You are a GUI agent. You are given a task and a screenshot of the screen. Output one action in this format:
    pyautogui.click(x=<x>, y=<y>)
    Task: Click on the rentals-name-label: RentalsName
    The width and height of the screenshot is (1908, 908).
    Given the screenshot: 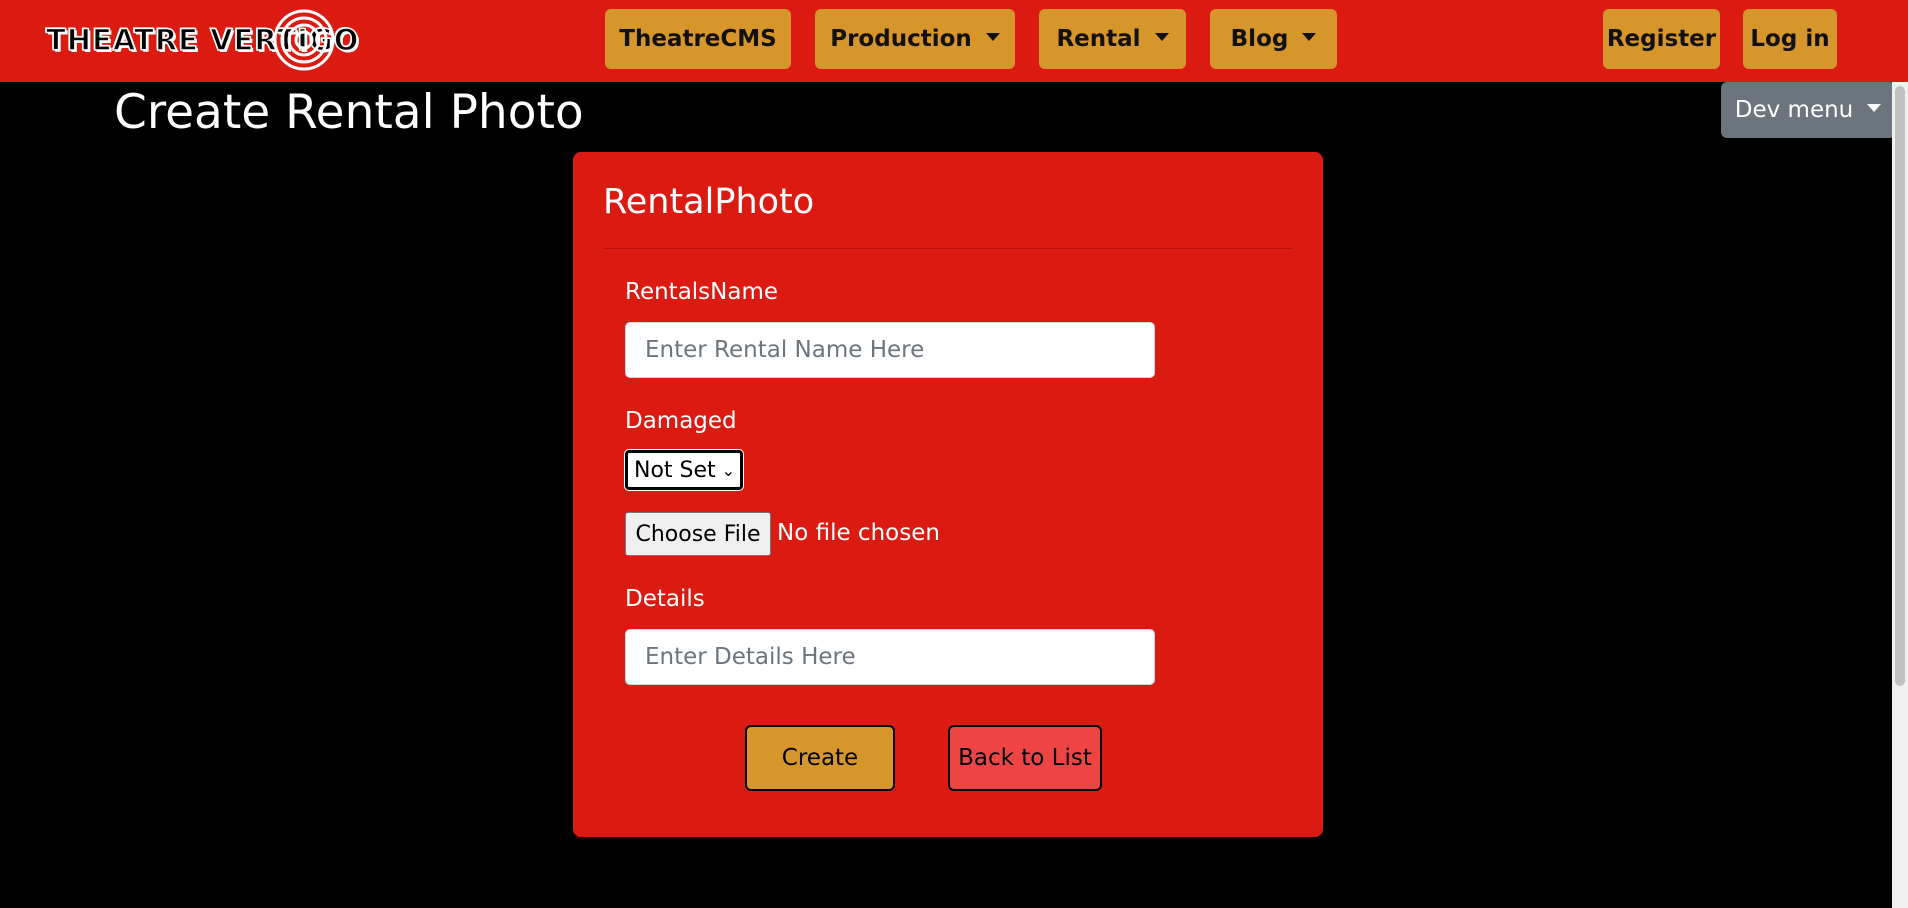 What is the action you would take?
    pyautogui.click(x=702, y=292)
    